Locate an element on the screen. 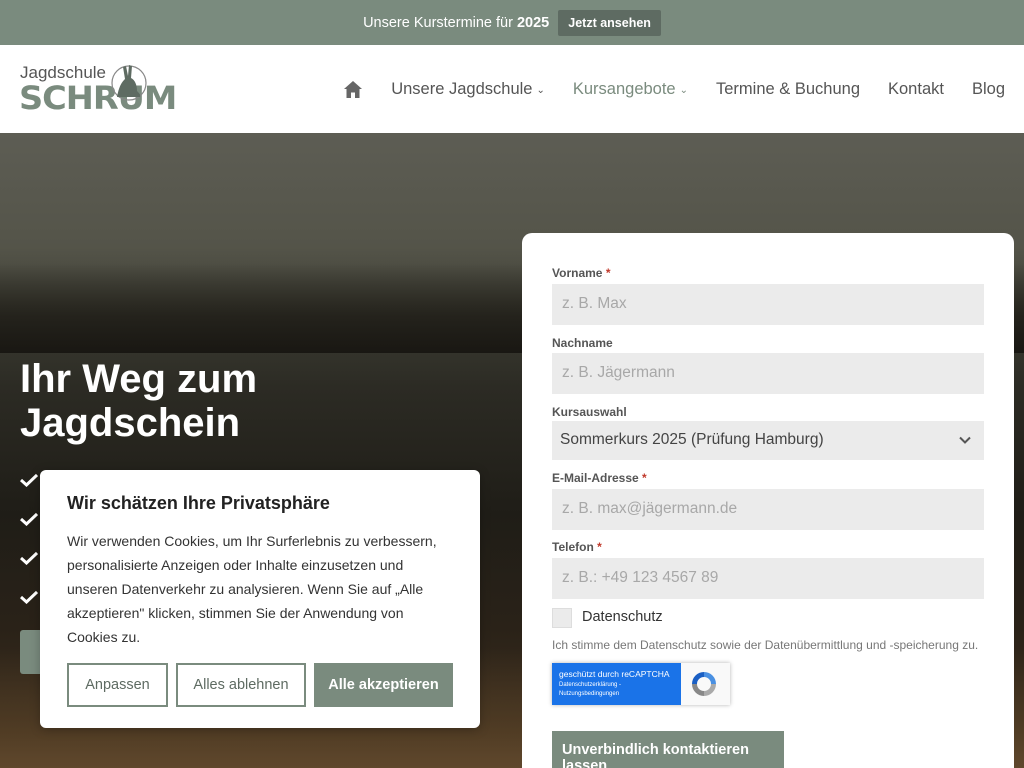  nav-item-unsere-jagdschule: Unsere Jagdschule ⌄ is located at coordinates (468, 89).